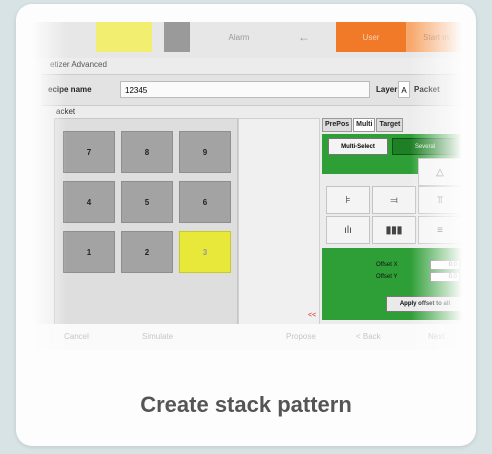  Describe the element at coordinates (368, 336) in the screenshot. I see `back-button: < Back` at that location.